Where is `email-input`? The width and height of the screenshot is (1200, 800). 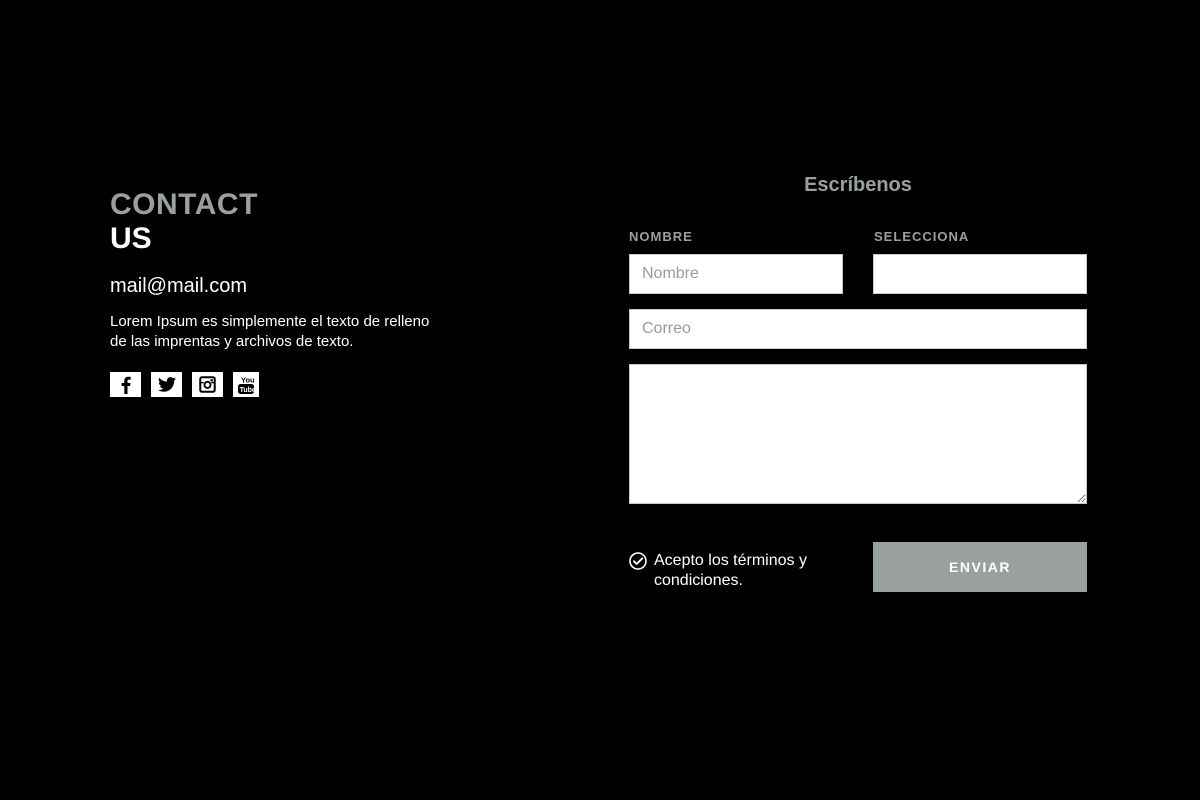 email-input is located at coordinates (858, 329).